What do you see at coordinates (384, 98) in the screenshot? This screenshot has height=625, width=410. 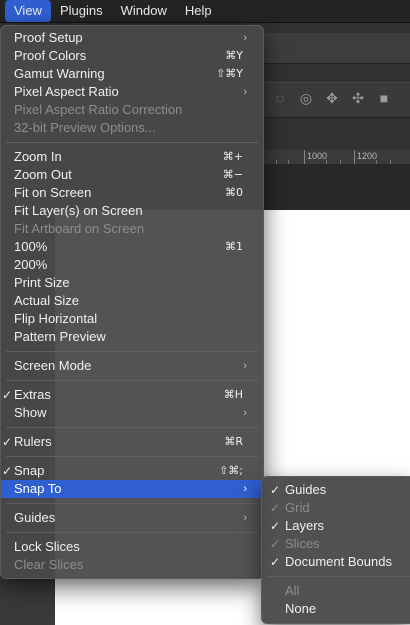 I see `video-camera-icon: ■` at bounding box center [384, 98].